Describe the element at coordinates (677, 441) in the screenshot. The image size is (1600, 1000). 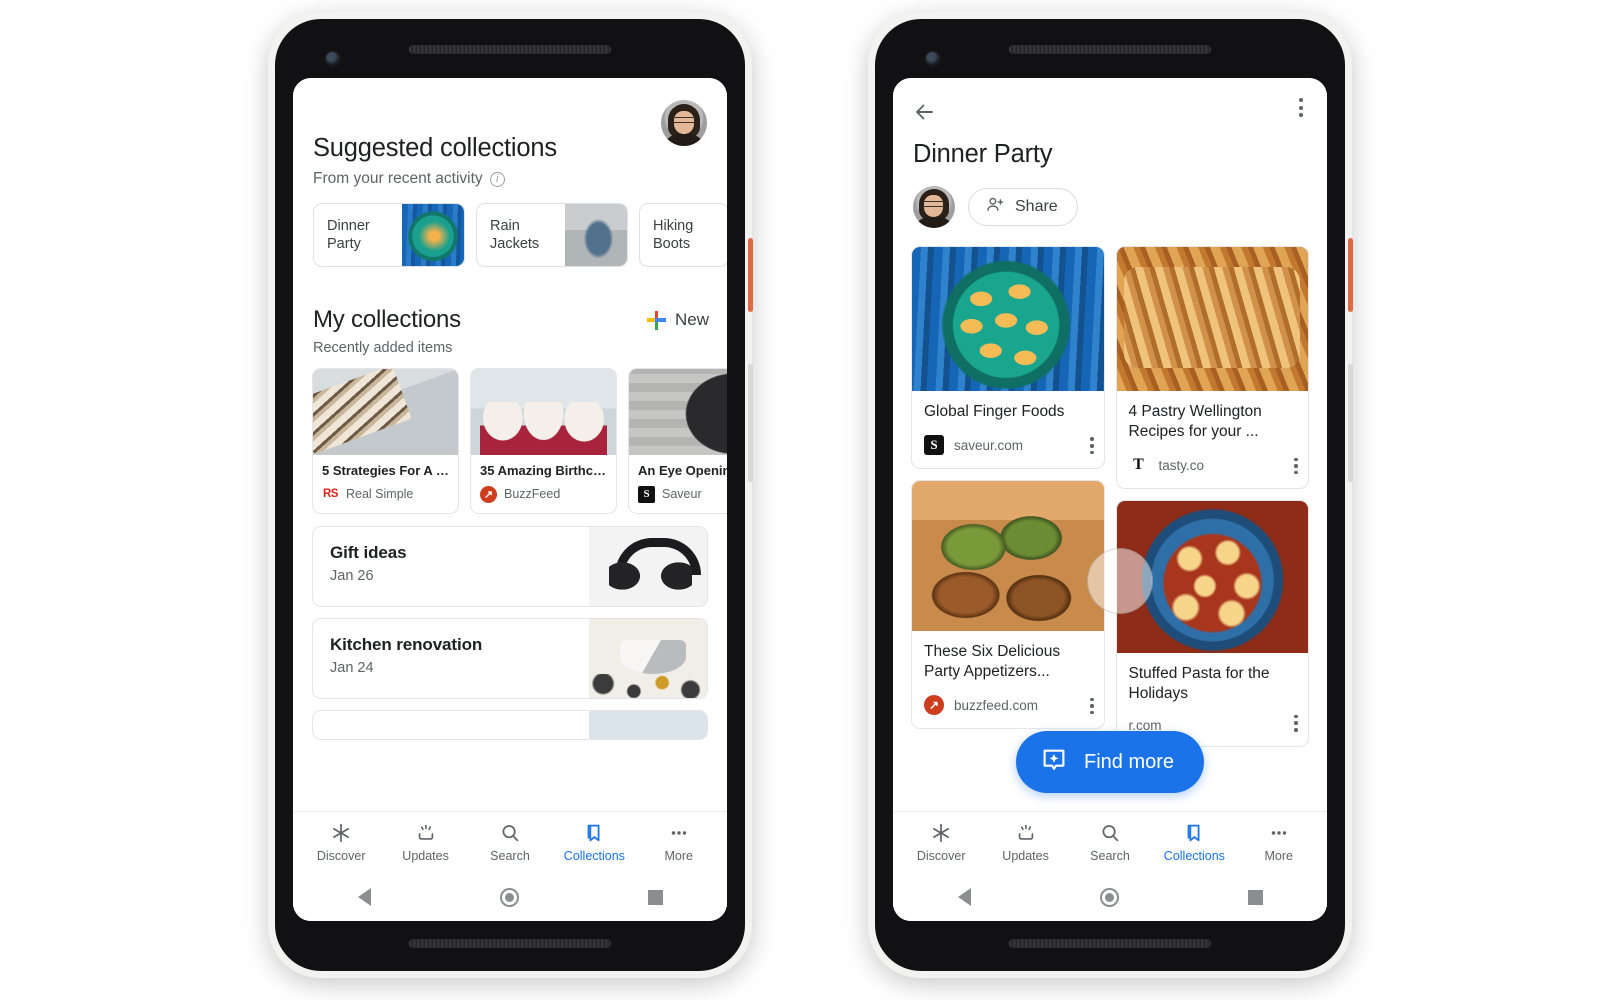
I see `collection-card: An Eye Openin... S Saveur` at that location.